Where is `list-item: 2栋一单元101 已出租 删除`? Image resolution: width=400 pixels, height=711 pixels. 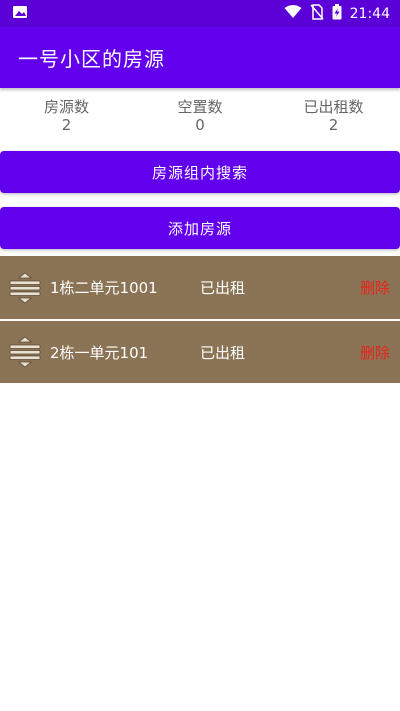 list-item: 2栋一单元101 已出租 删除 is located at coordinates (200, 351).